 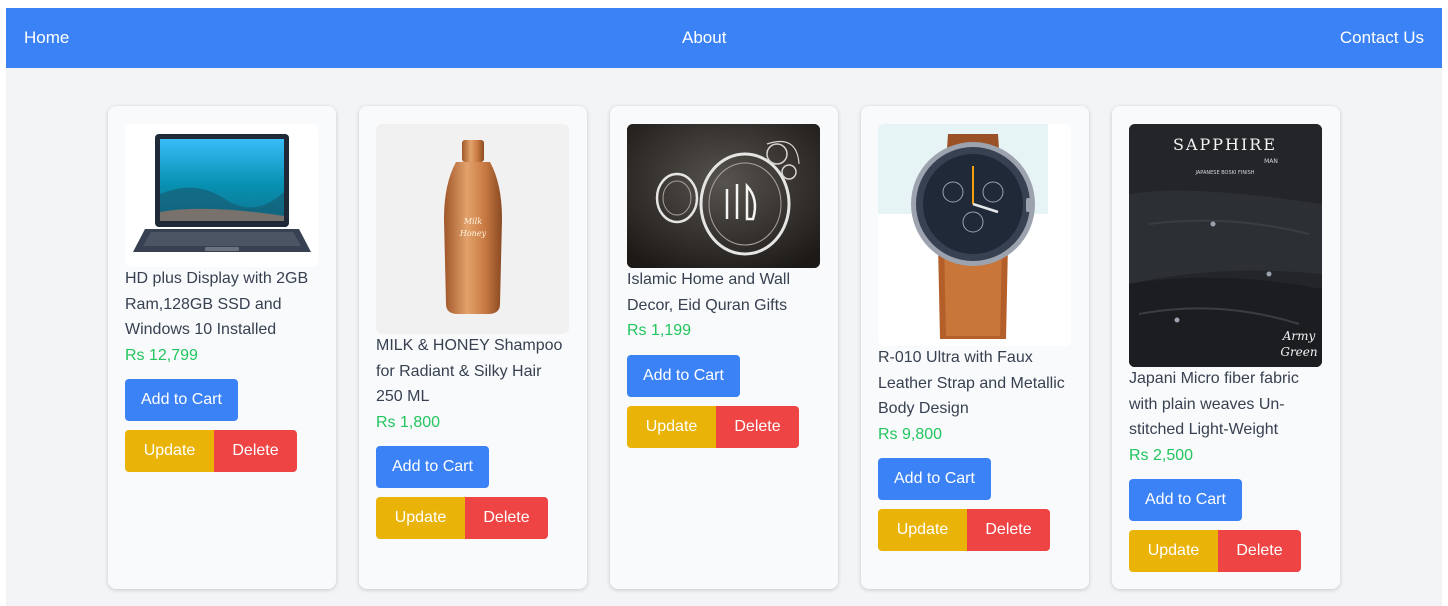 What do you see at coordinates (1271, 161) in the screenshot?
I see `fabric-sub-text: MAN` at bounding box center [1271, 161].